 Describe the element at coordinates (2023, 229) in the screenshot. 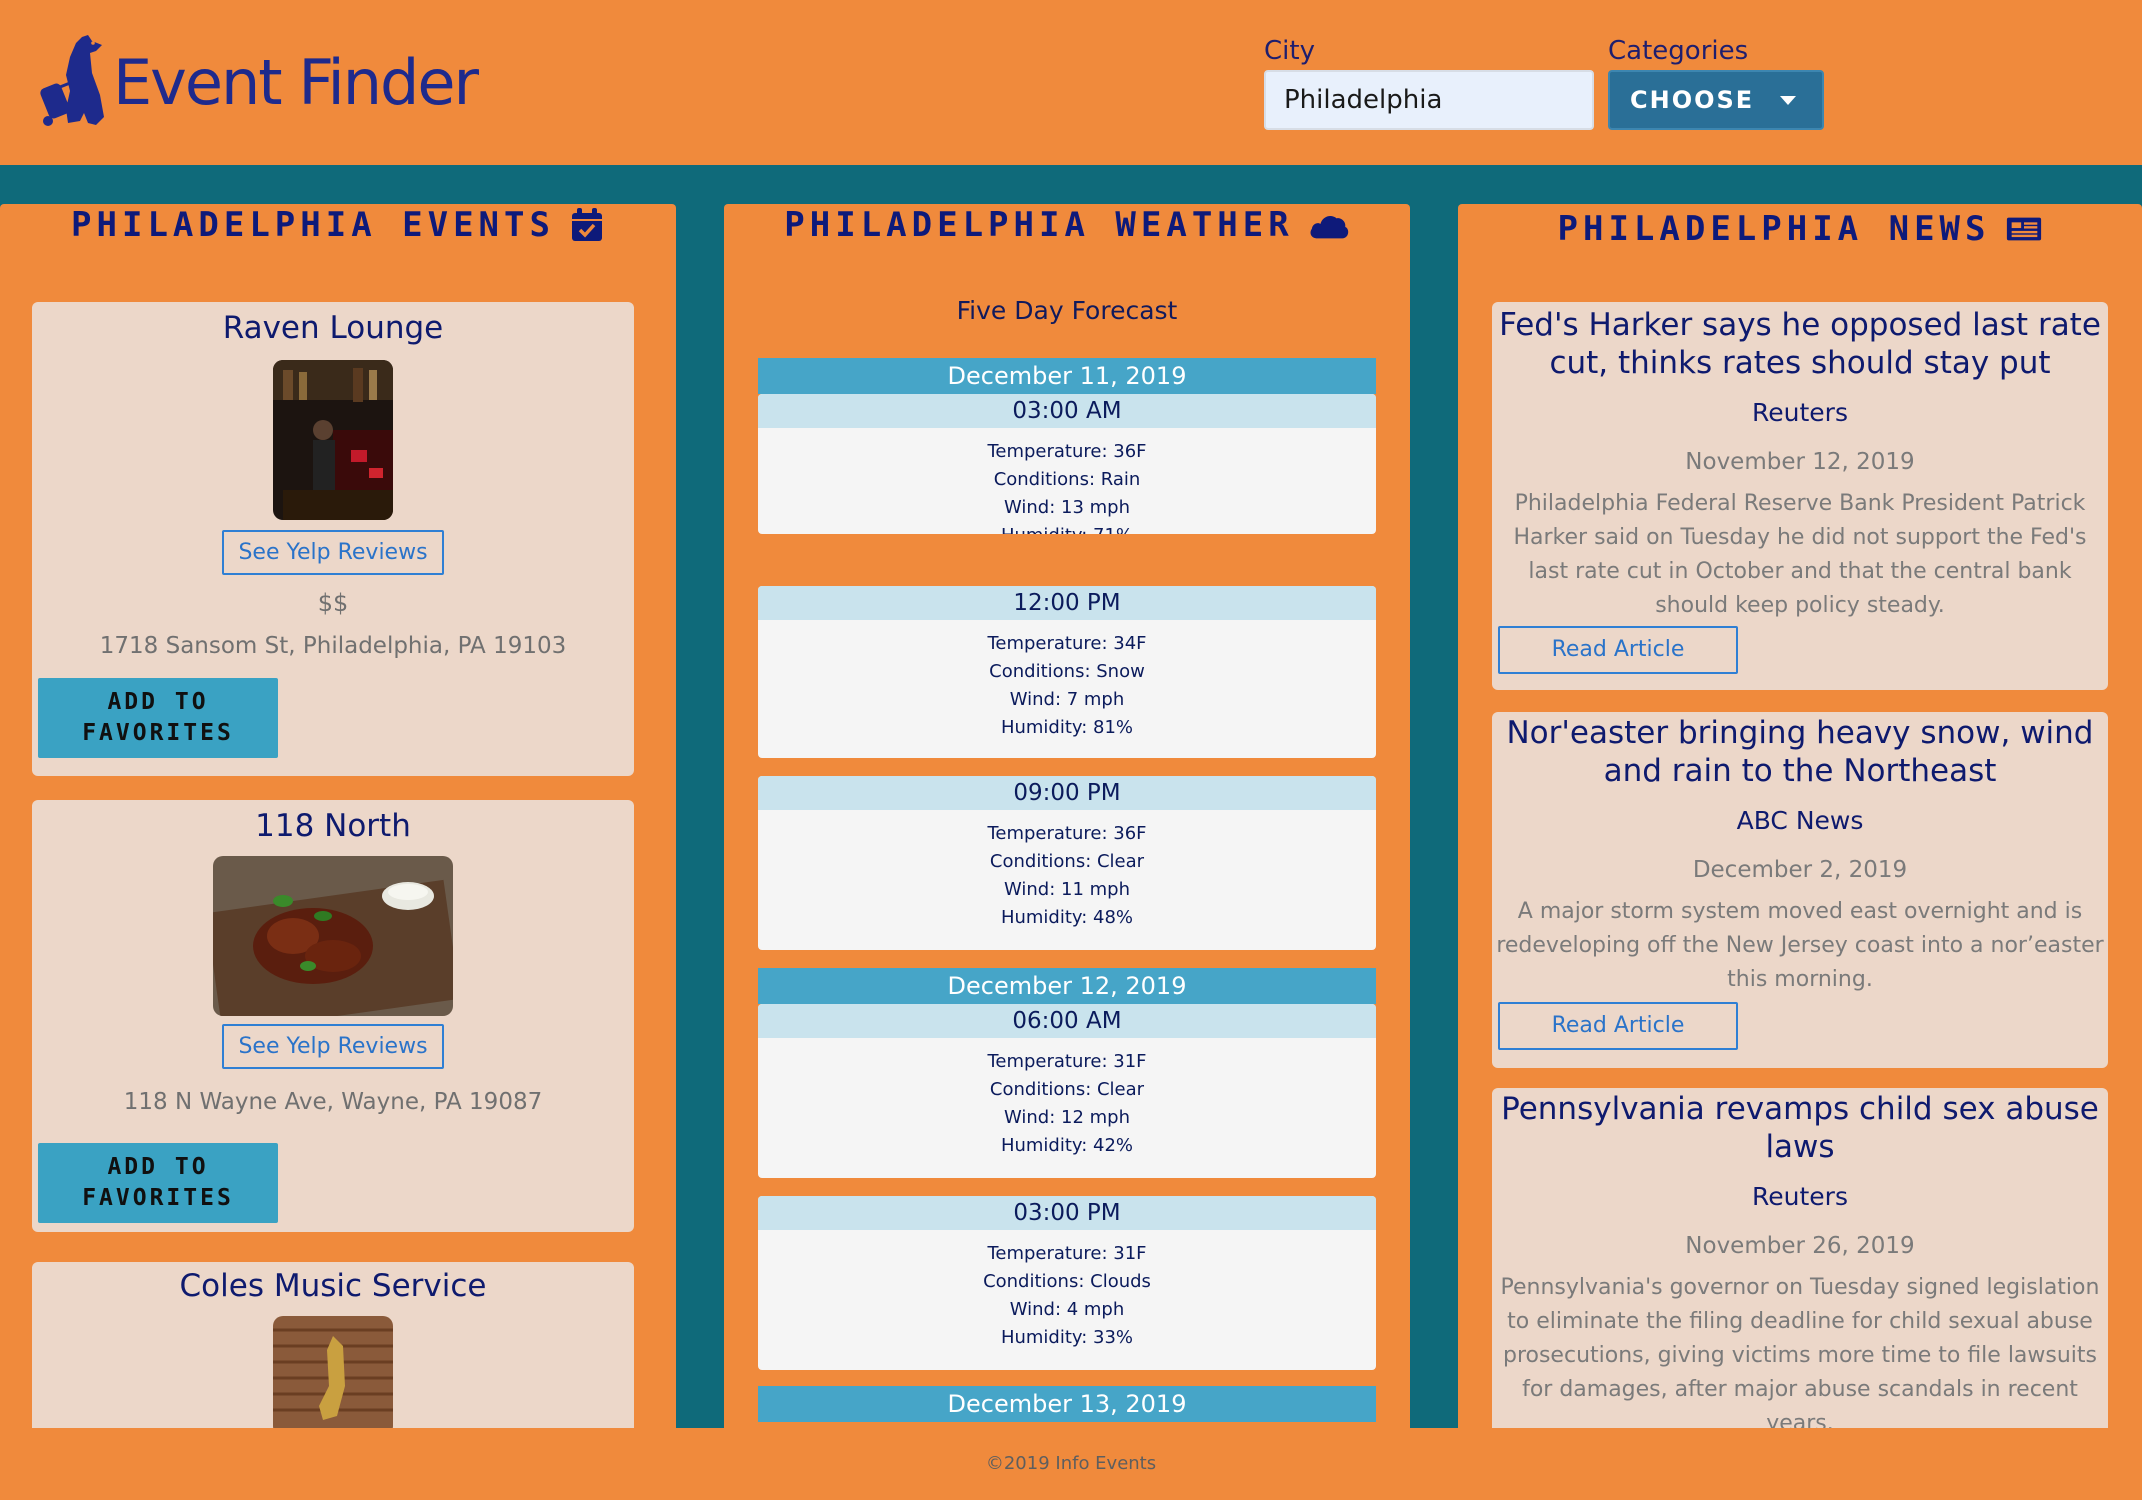

I see `newspaper-icon` at that location.